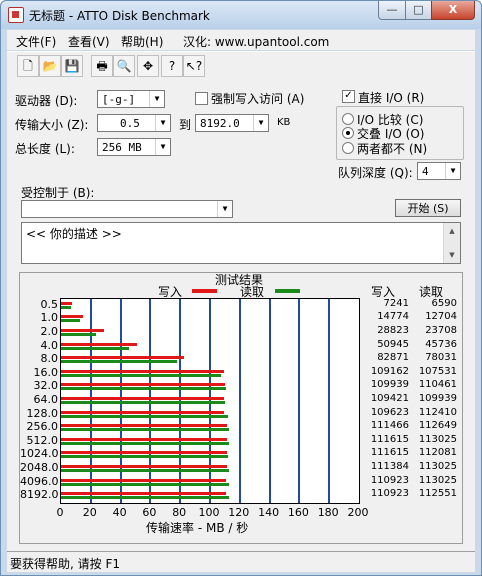  I want to click on scroll-up-icon: ▲, so click(452, 231).